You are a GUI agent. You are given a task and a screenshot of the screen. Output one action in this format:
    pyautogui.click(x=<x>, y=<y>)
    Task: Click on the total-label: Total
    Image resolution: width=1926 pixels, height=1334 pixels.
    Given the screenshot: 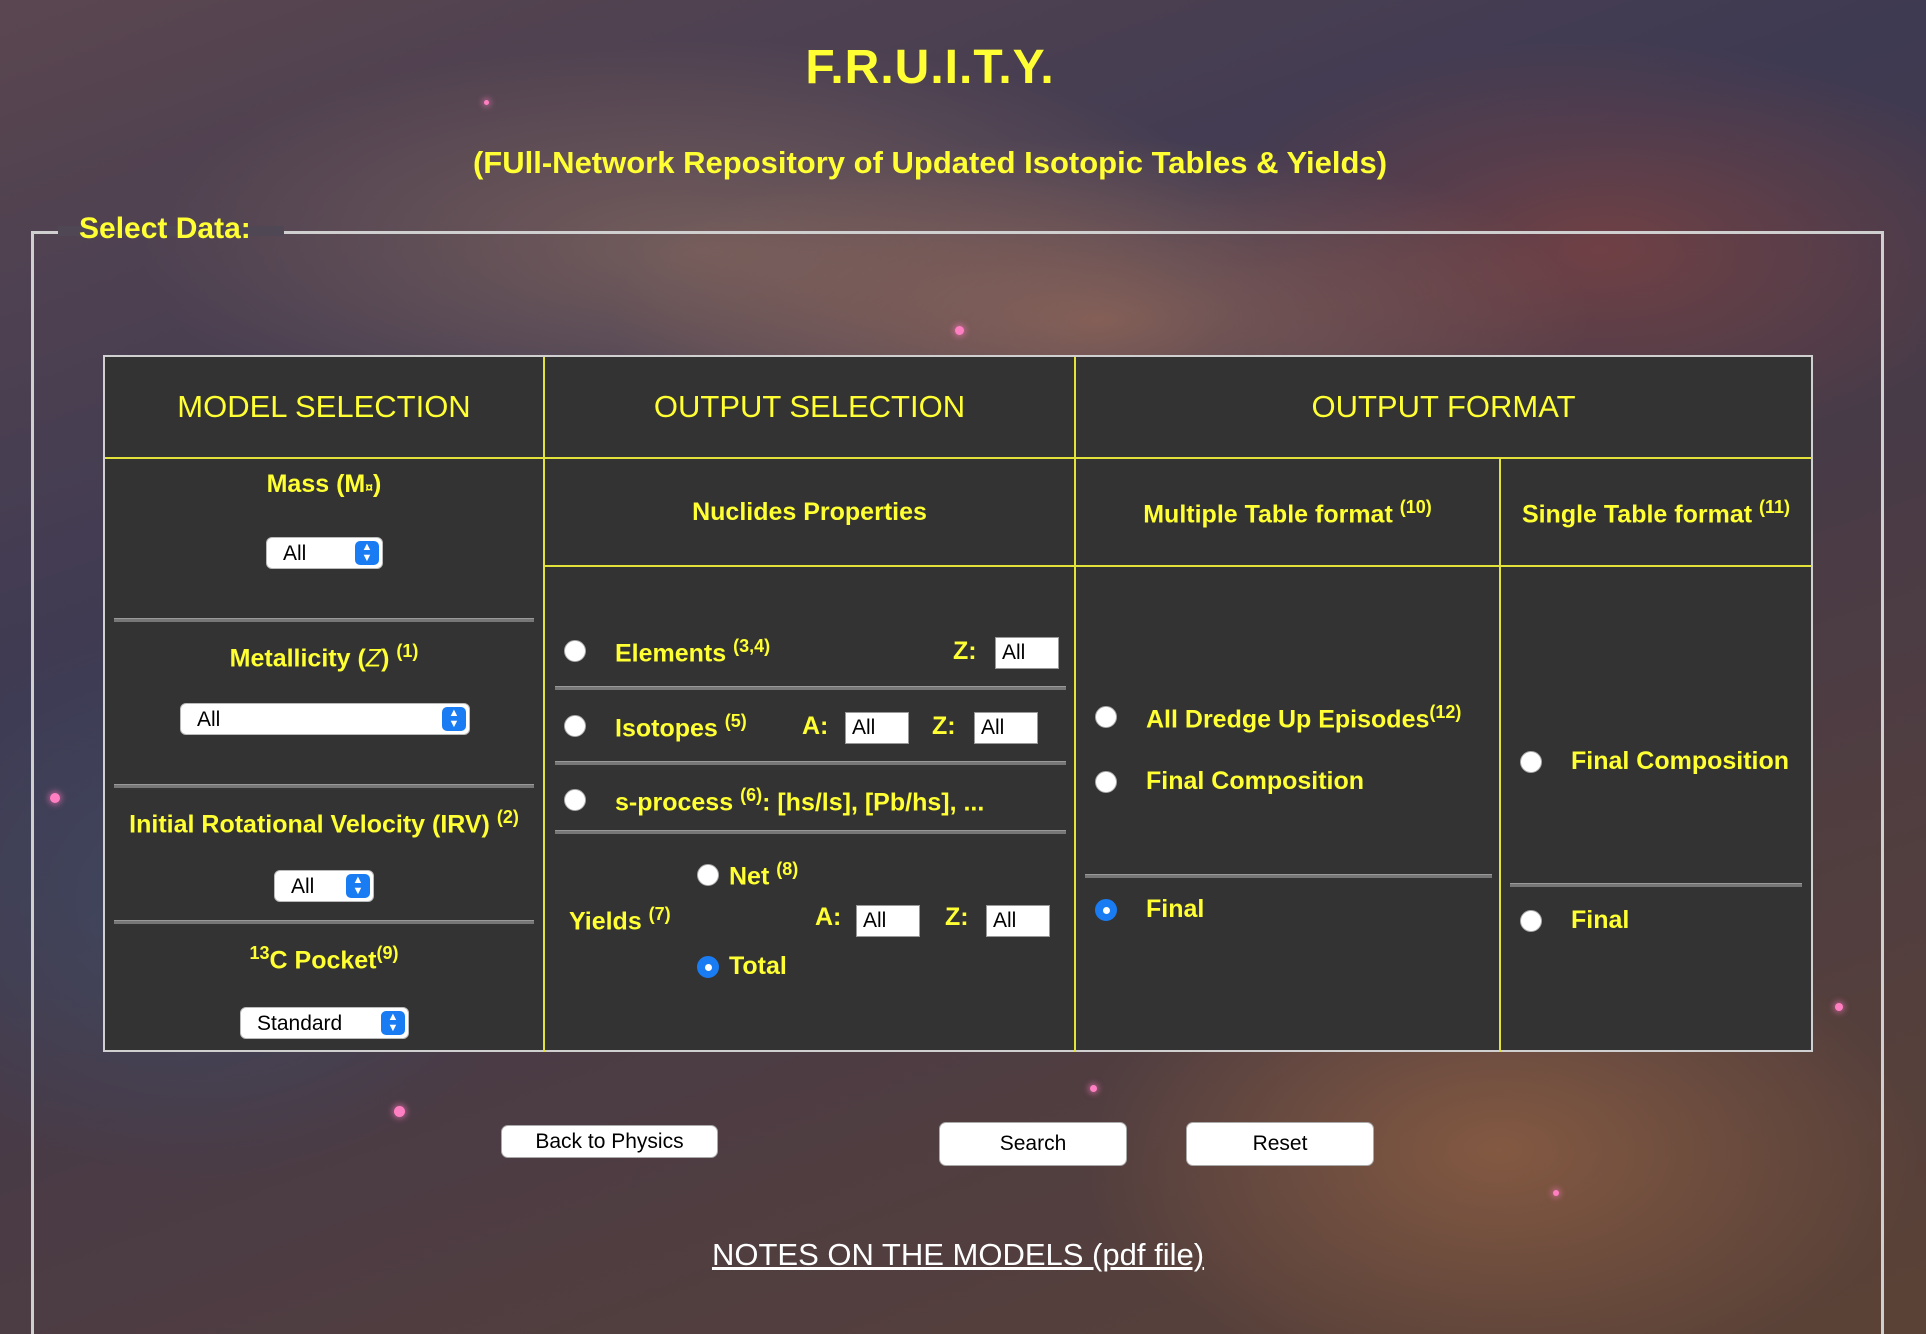 What is the action you would take?
    pyautogui.click(x=758, y=966)
    